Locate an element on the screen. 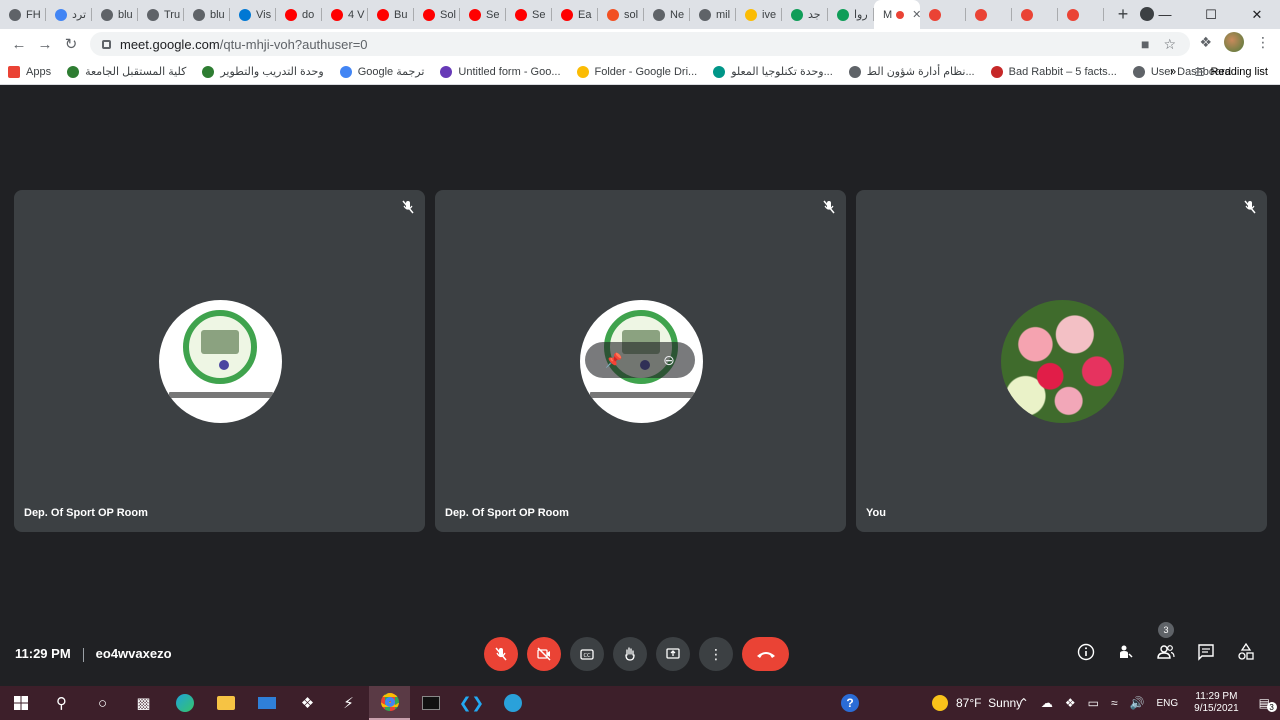  browser-tab: ترد is located at coordinates (69, 14).